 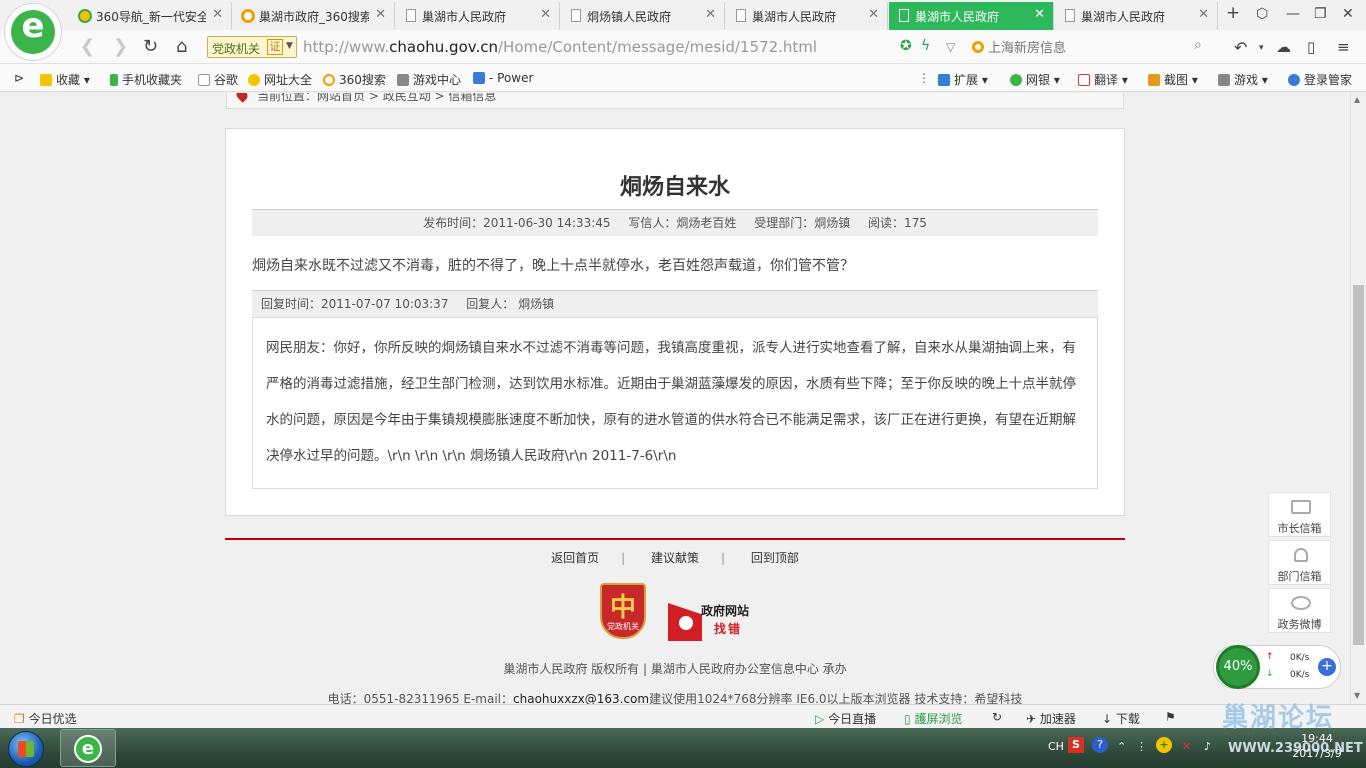 What do you see at coordinates (1076, 745) in the screenshot?
I see `sogou-icon: S` at bounding box center [1076, 745].